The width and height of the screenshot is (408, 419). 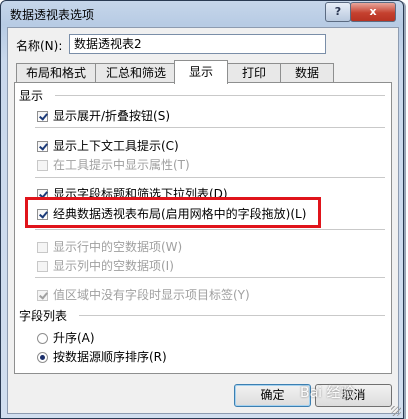 What do you see at coordinates (116, 146) in the screenshot?
I see `option-label: 显示上下文工具提示(C)` at bounding box center [116, 146].